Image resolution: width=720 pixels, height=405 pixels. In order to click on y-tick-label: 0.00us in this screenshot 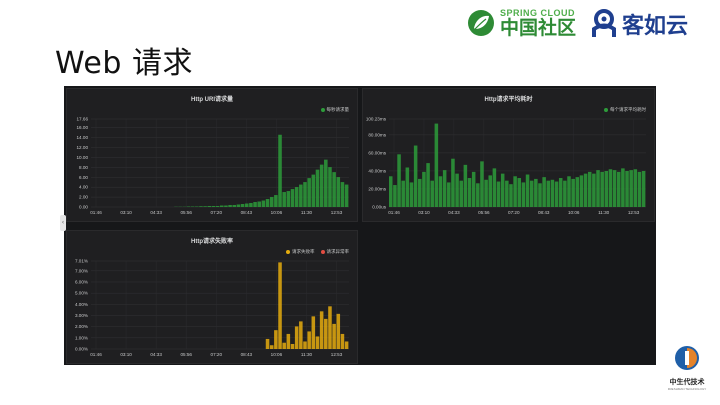, I will do `click(379, 207)`.